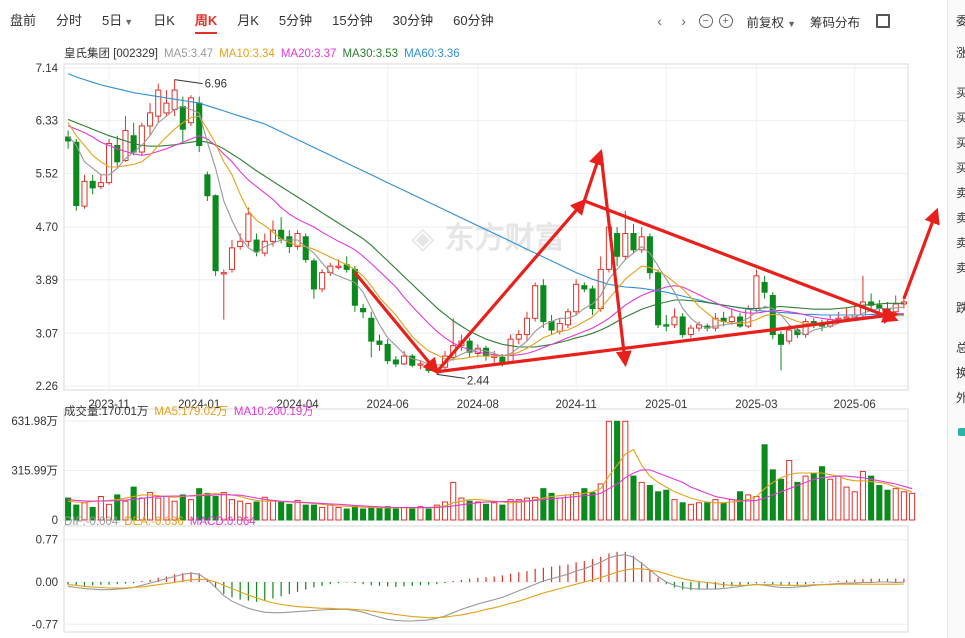 The image size is (965, 638). I want to click on volume-legend-item: MA5:179.02万, so click(191, 412).